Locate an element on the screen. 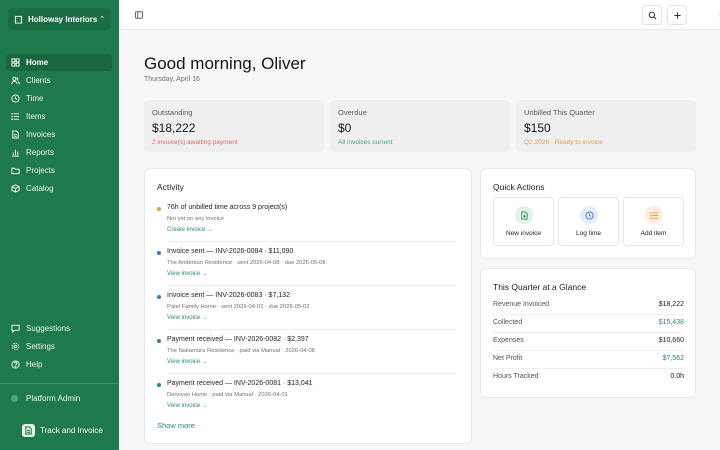 The width and height of the screenshot is (720, 450). stat-value: $150 is located at coordinates (537, 128).